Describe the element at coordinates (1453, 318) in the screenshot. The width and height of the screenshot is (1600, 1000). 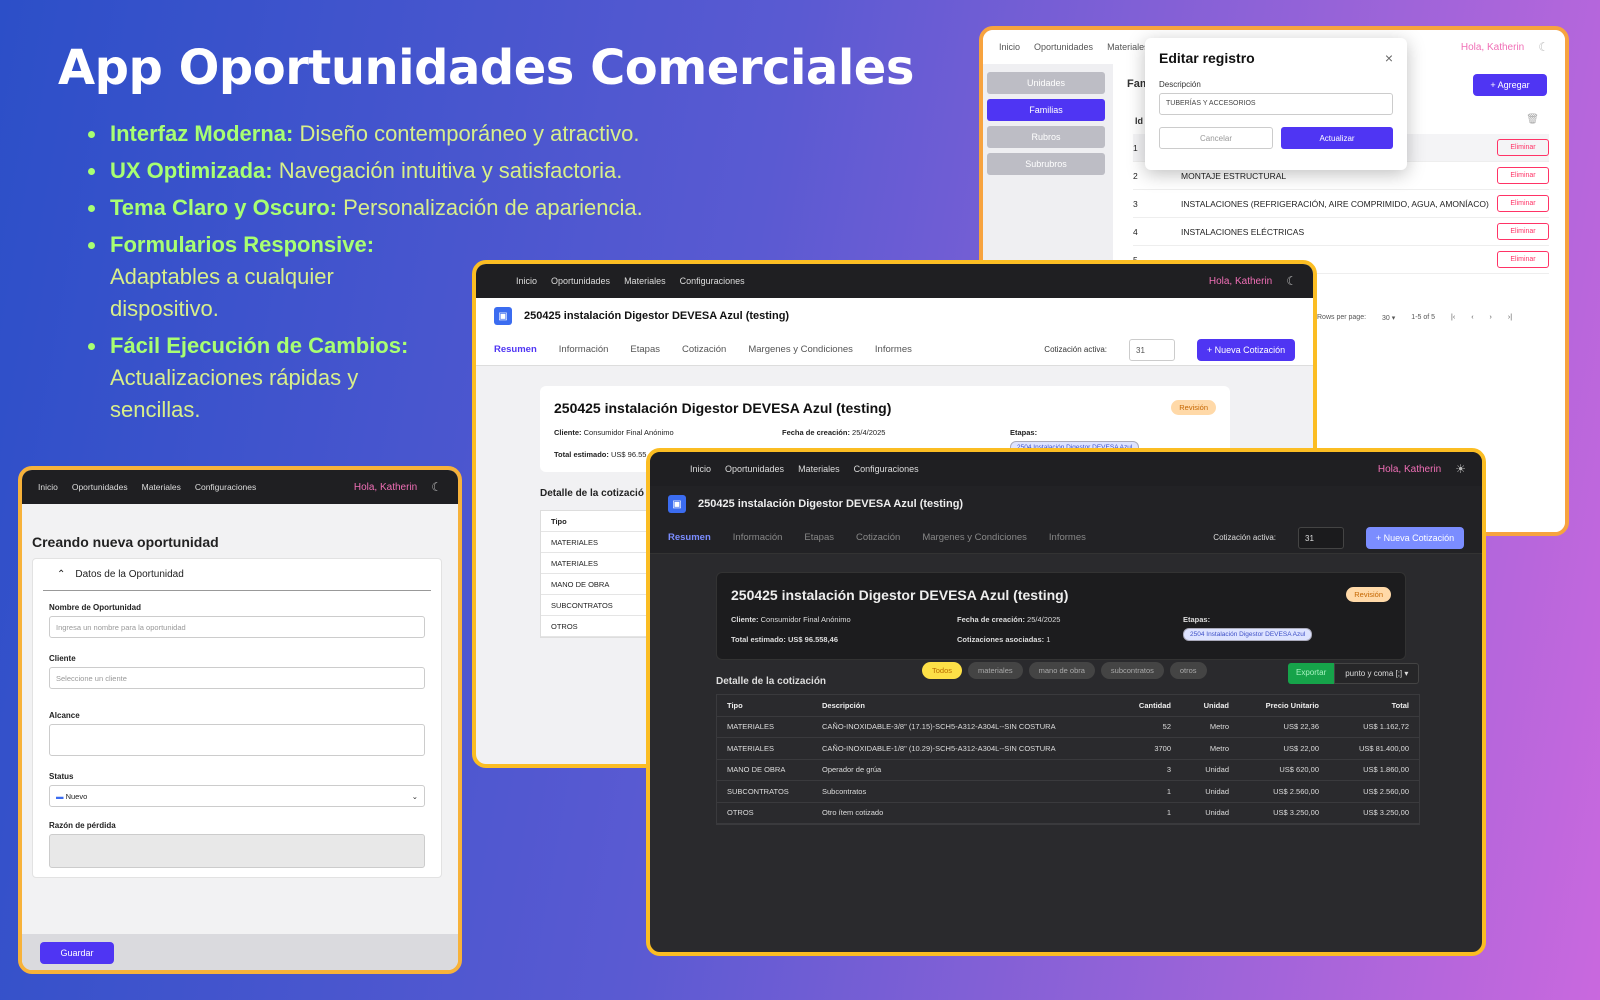
I see `first-page-icon: |‹` at that location.